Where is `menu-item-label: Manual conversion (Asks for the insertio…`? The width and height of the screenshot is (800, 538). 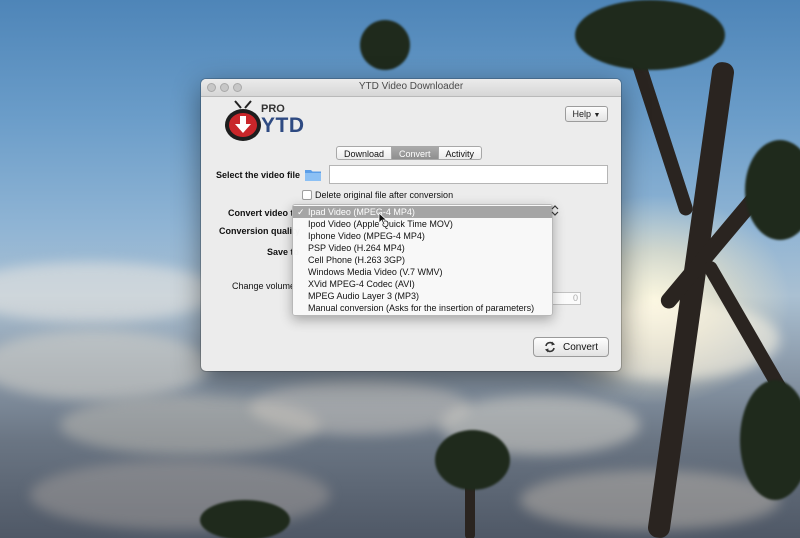 menu-item-label: Manual conversion (Asks for the insertio… is located at coordinates (421, 308).